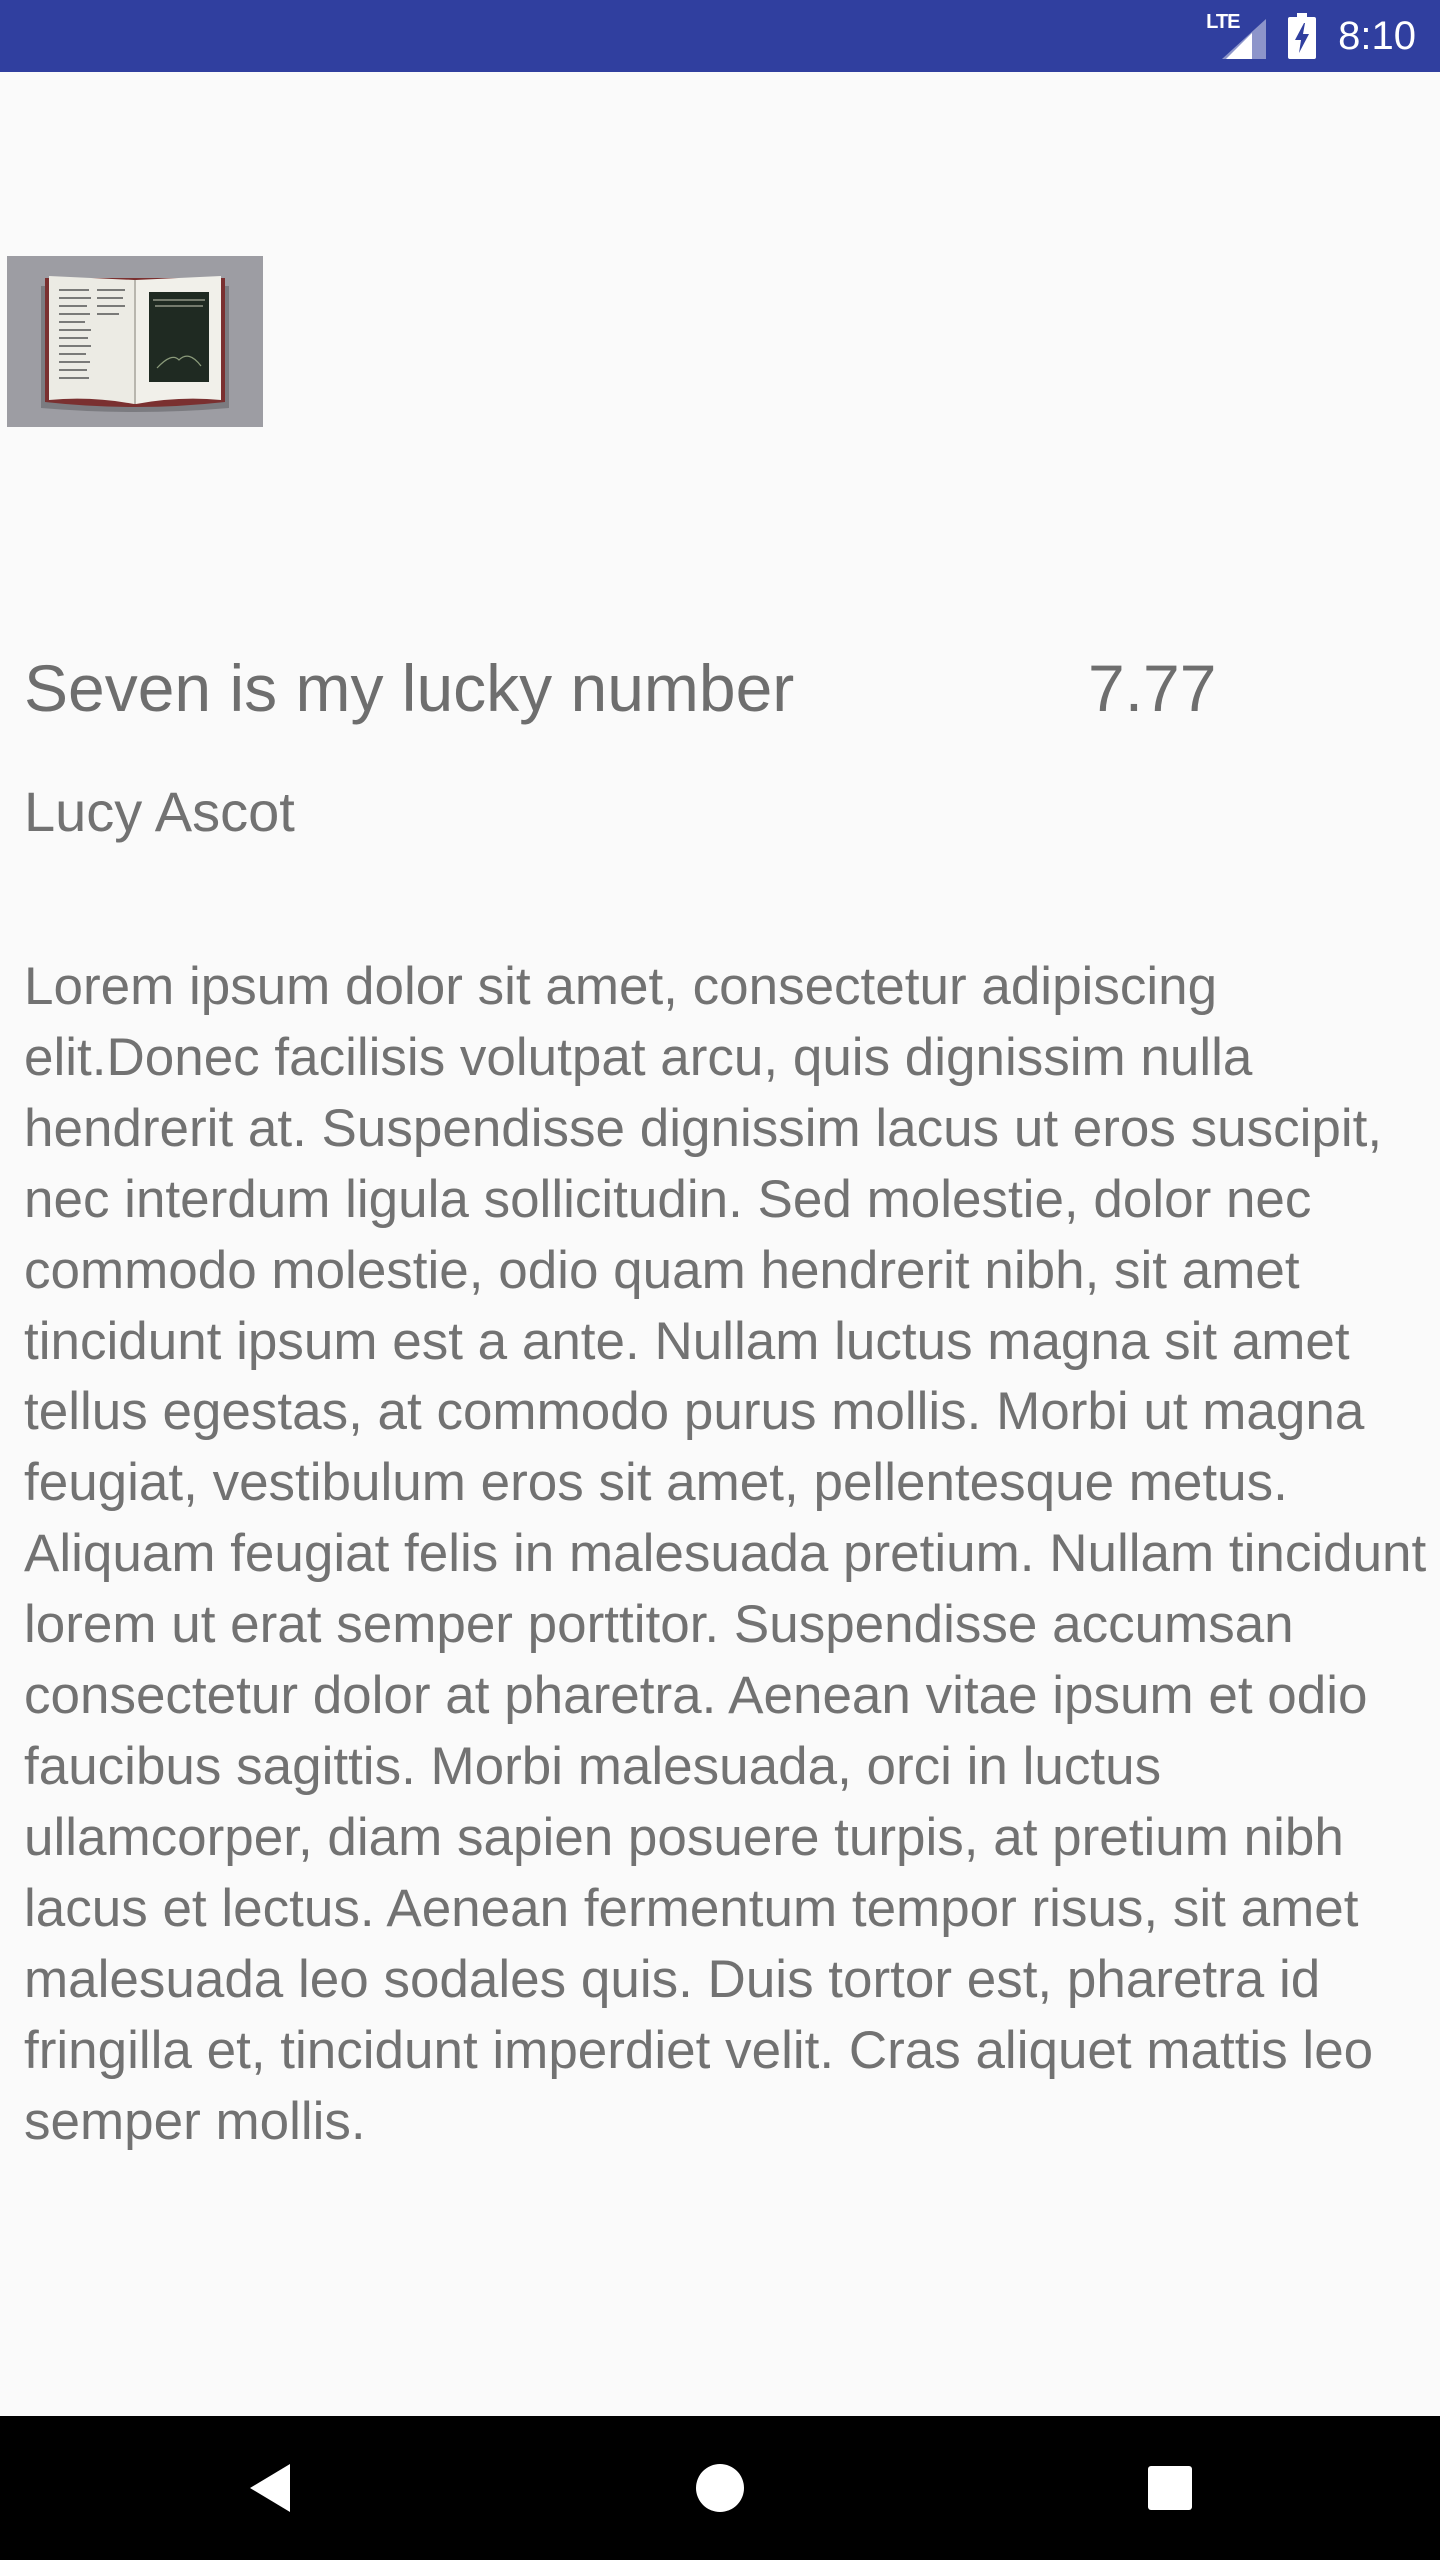  What do you see at coordinates (720, 36) in the screenshot?
I see `status-bar: LTE 8:10` at bounding box center [720, 36].